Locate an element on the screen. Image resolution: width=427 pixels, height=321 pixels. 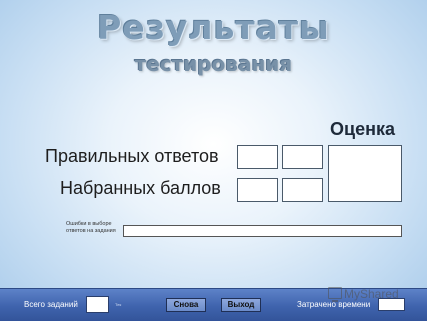
monitor-icon is located at coordinates (335, 294).